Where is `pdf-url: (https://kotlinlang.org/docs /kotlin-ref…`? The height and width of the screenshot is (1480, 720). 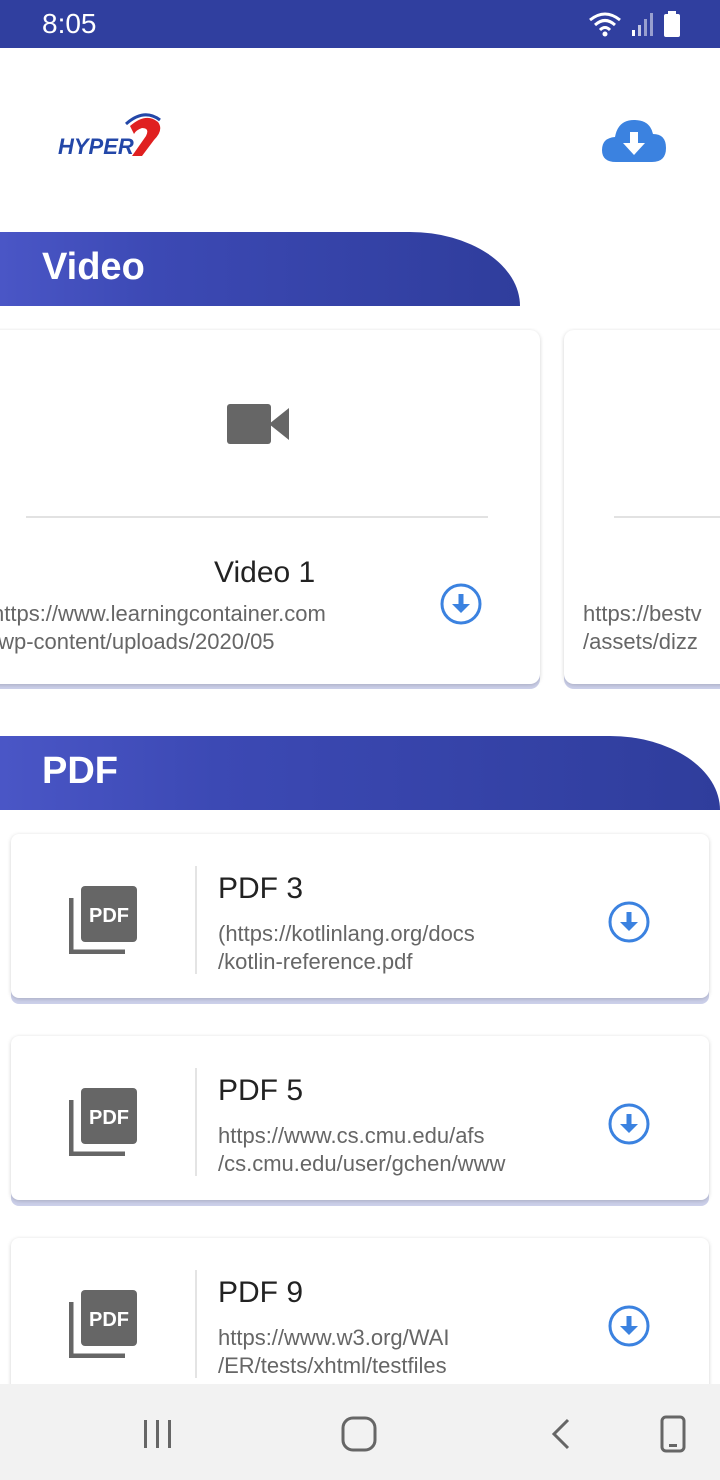 pdf-url: (https://kotlinlang.org/docs /kotlin-ref… is located at coordinates (346, 948).